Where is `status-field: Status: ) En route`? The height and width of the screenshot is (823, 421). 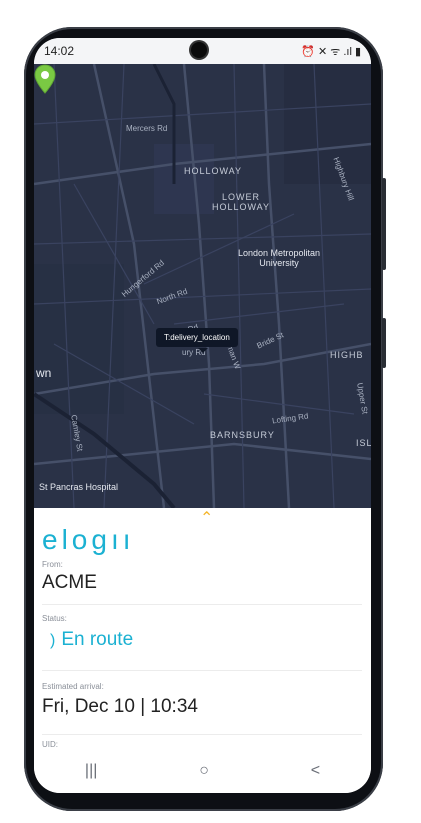
status-field: Status: ) En route is located at coordinates (202, 642).